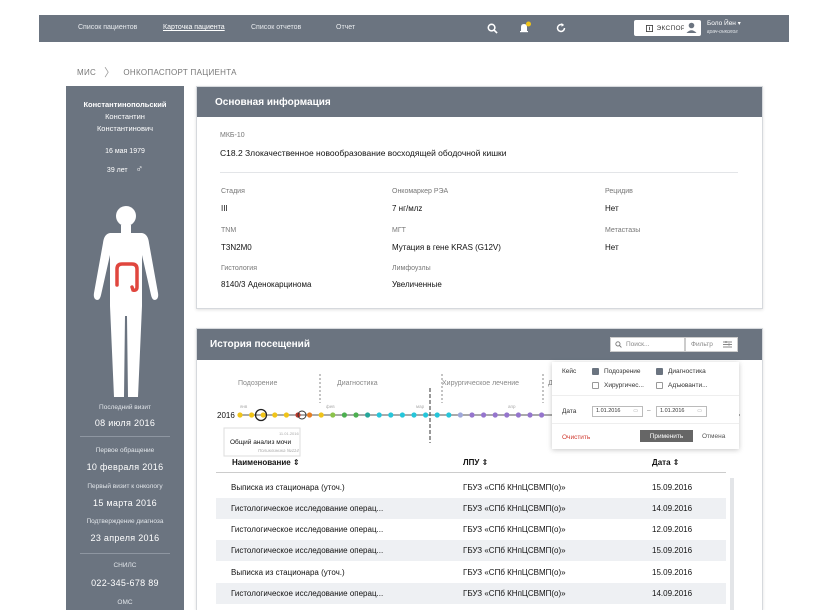  Describe the element at coordinates (732, 544) in the screenshot. I see `table-scrollbar` at that location.